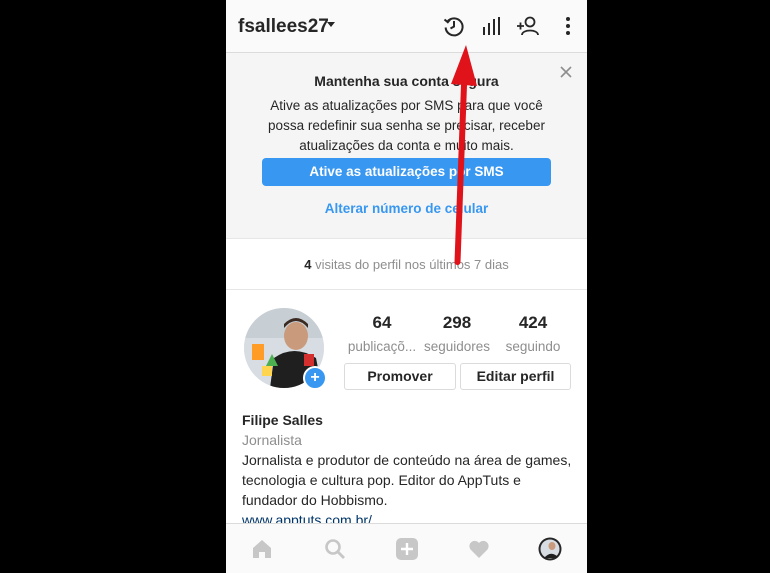 The width and height of the screenshot is (770, 573). I want to click on stat-value: 298, so click(457, 322).